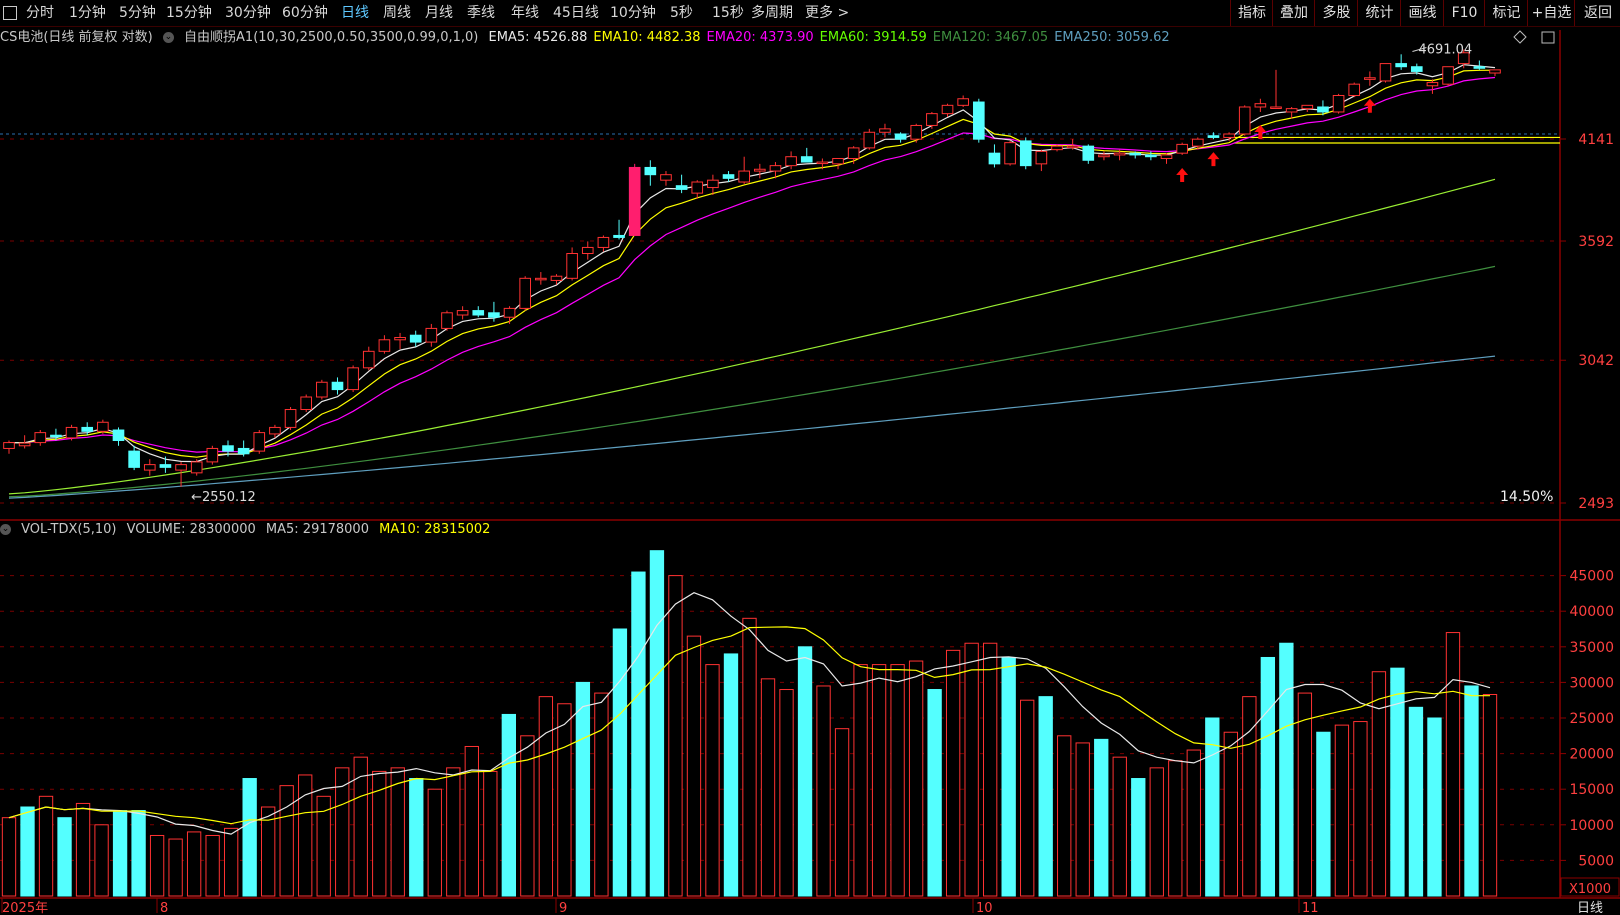 This screenshot has width=1620, height=915. Describe the element at coordinates (1379, 13) in the screenshot. I see `toolbar-button-3: 统计` at that location.